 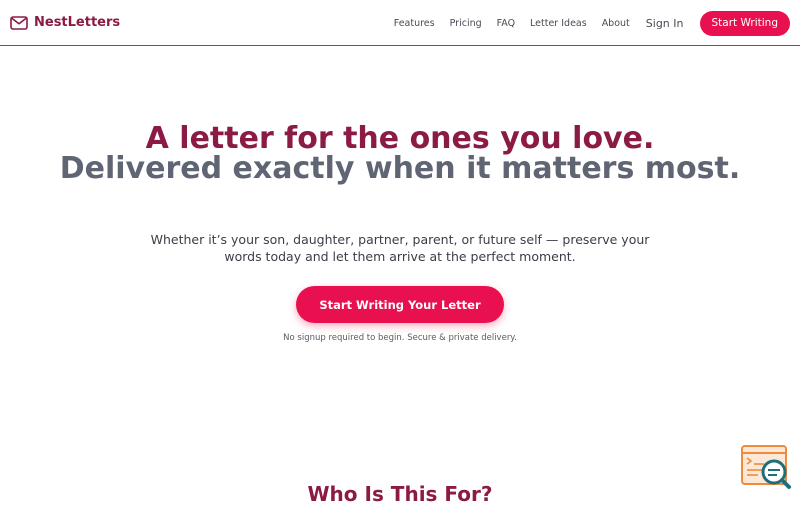 I want to click on hero-title-line1: A letter for the ones you love., so click(x=400, y=138).